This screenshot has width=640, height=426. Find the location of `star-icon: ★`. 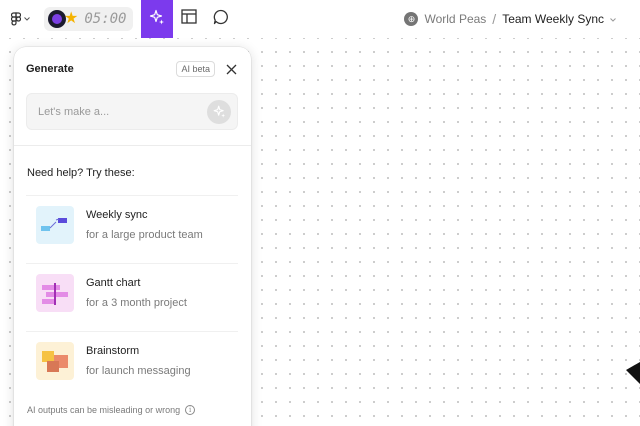

star-icon: ★ is located at coordinates (71, 18).